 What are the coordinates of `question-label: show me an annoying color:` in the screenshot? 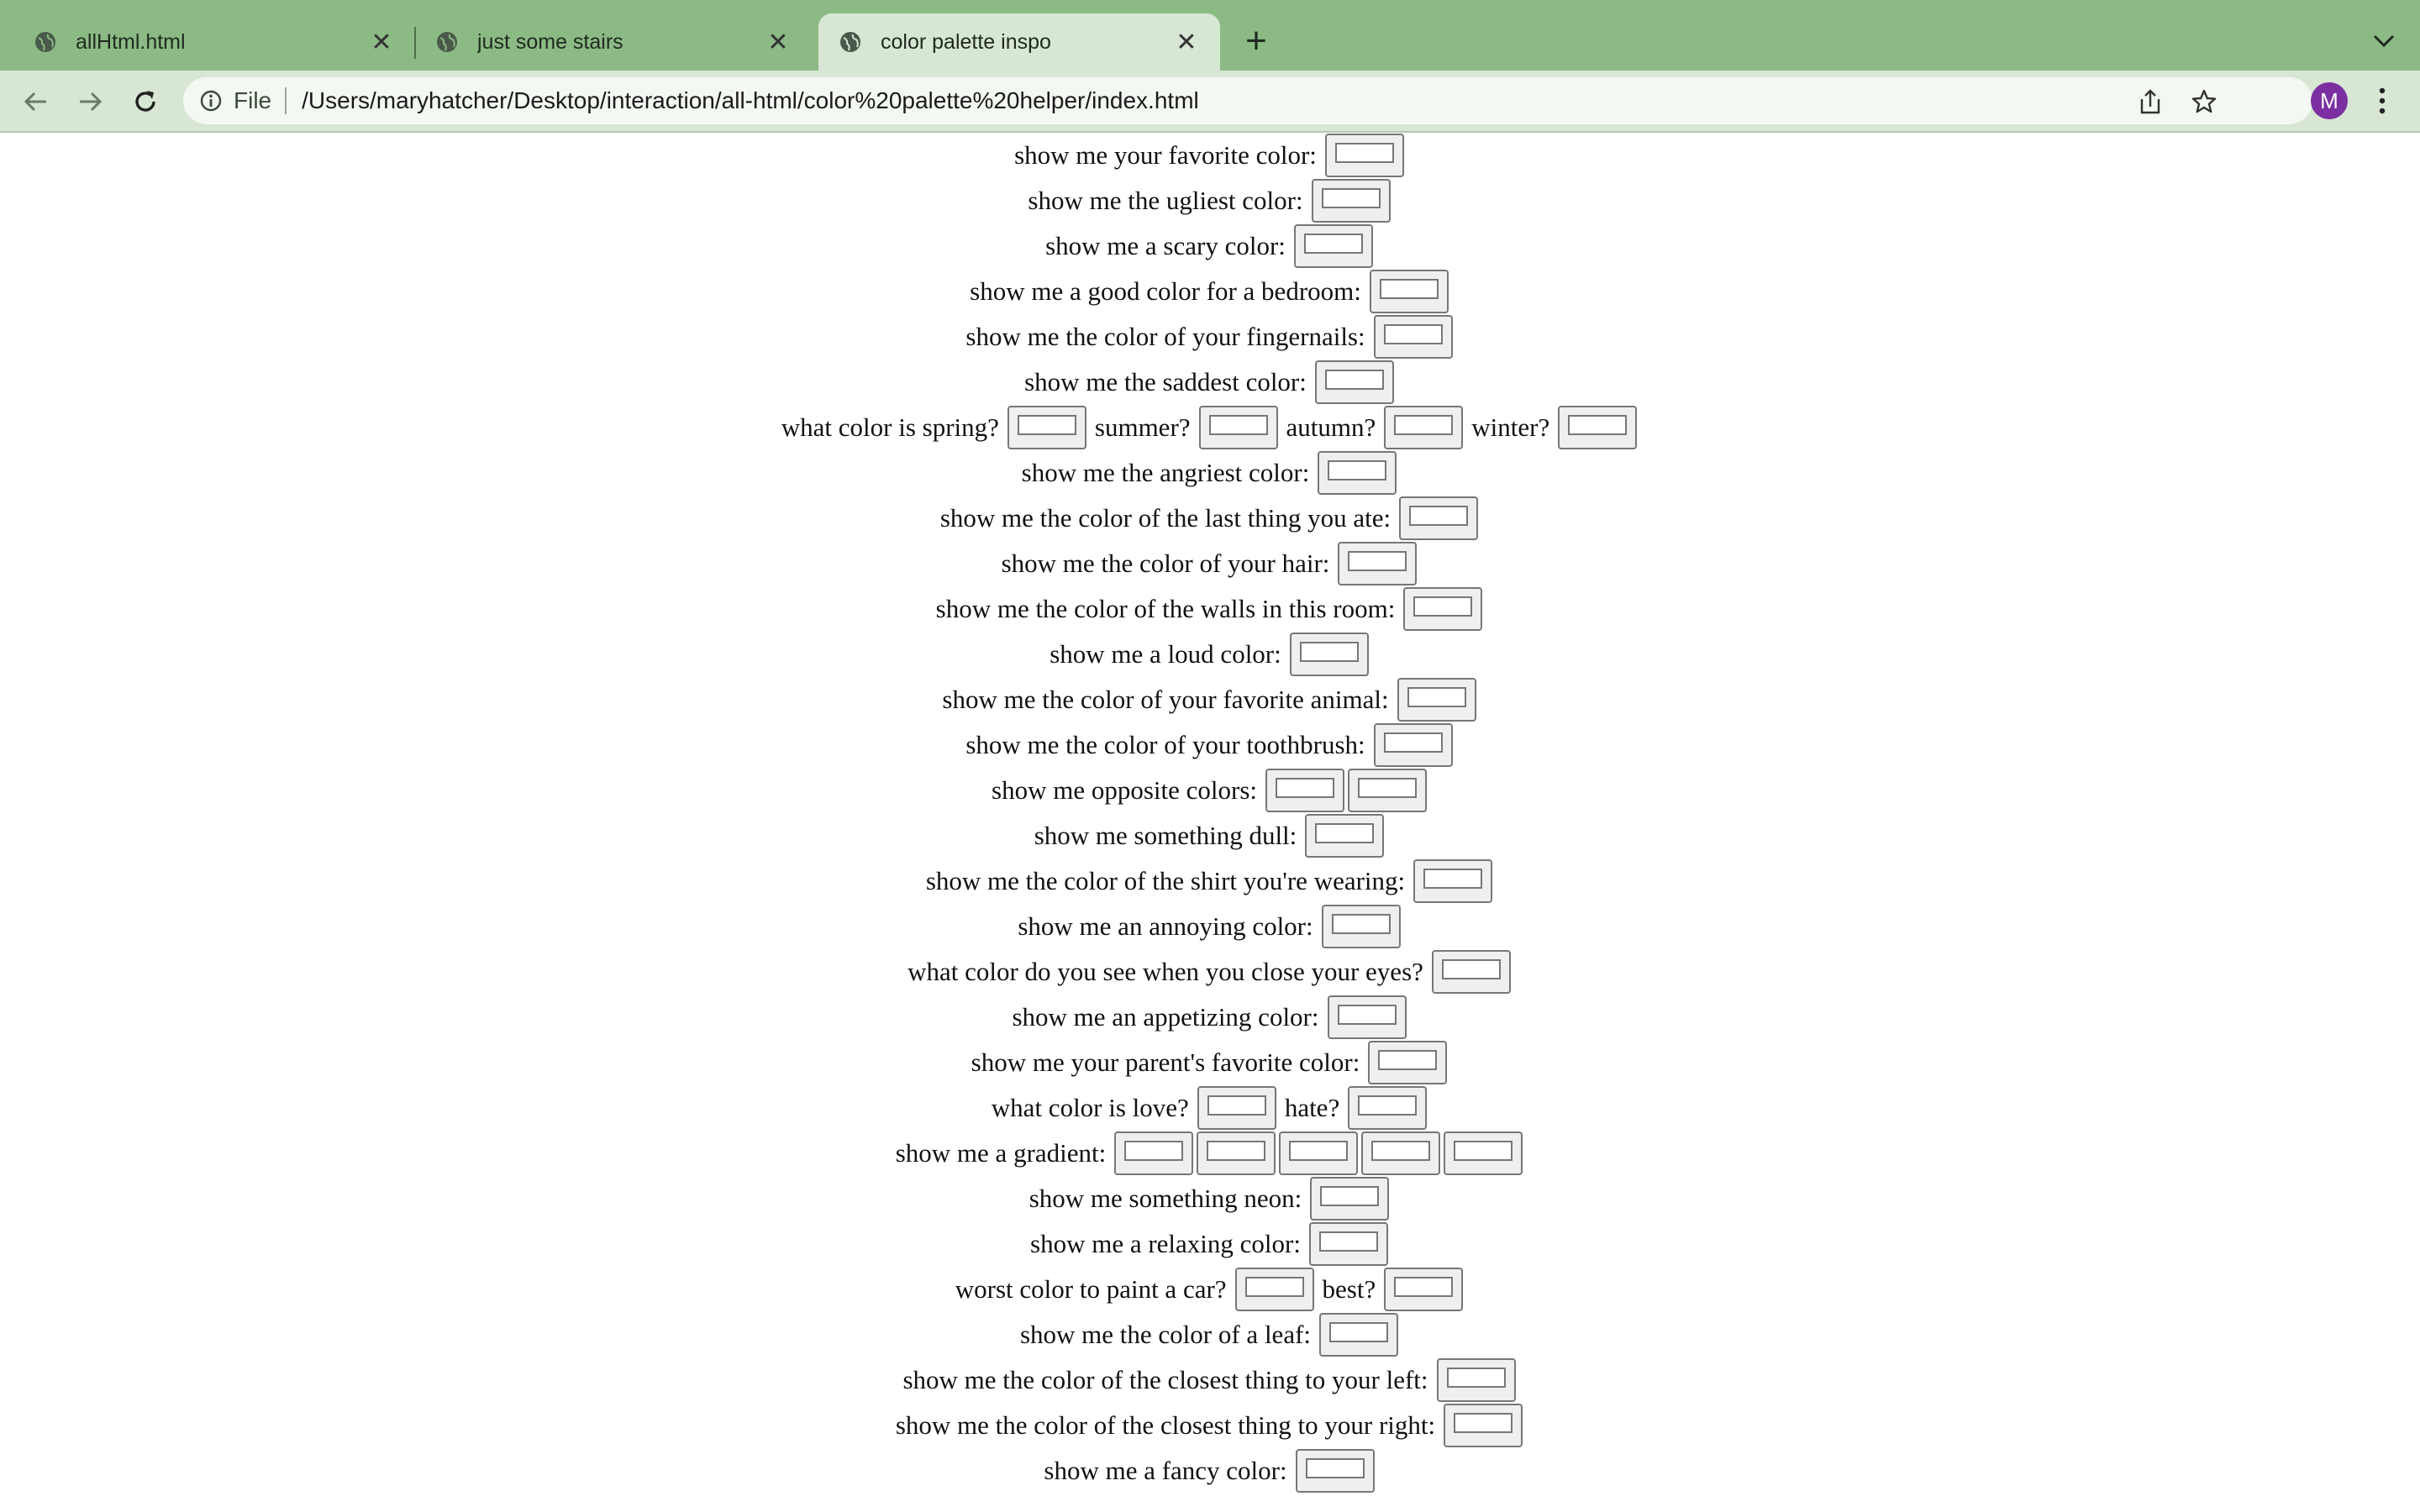 It's located at (1165, 926).